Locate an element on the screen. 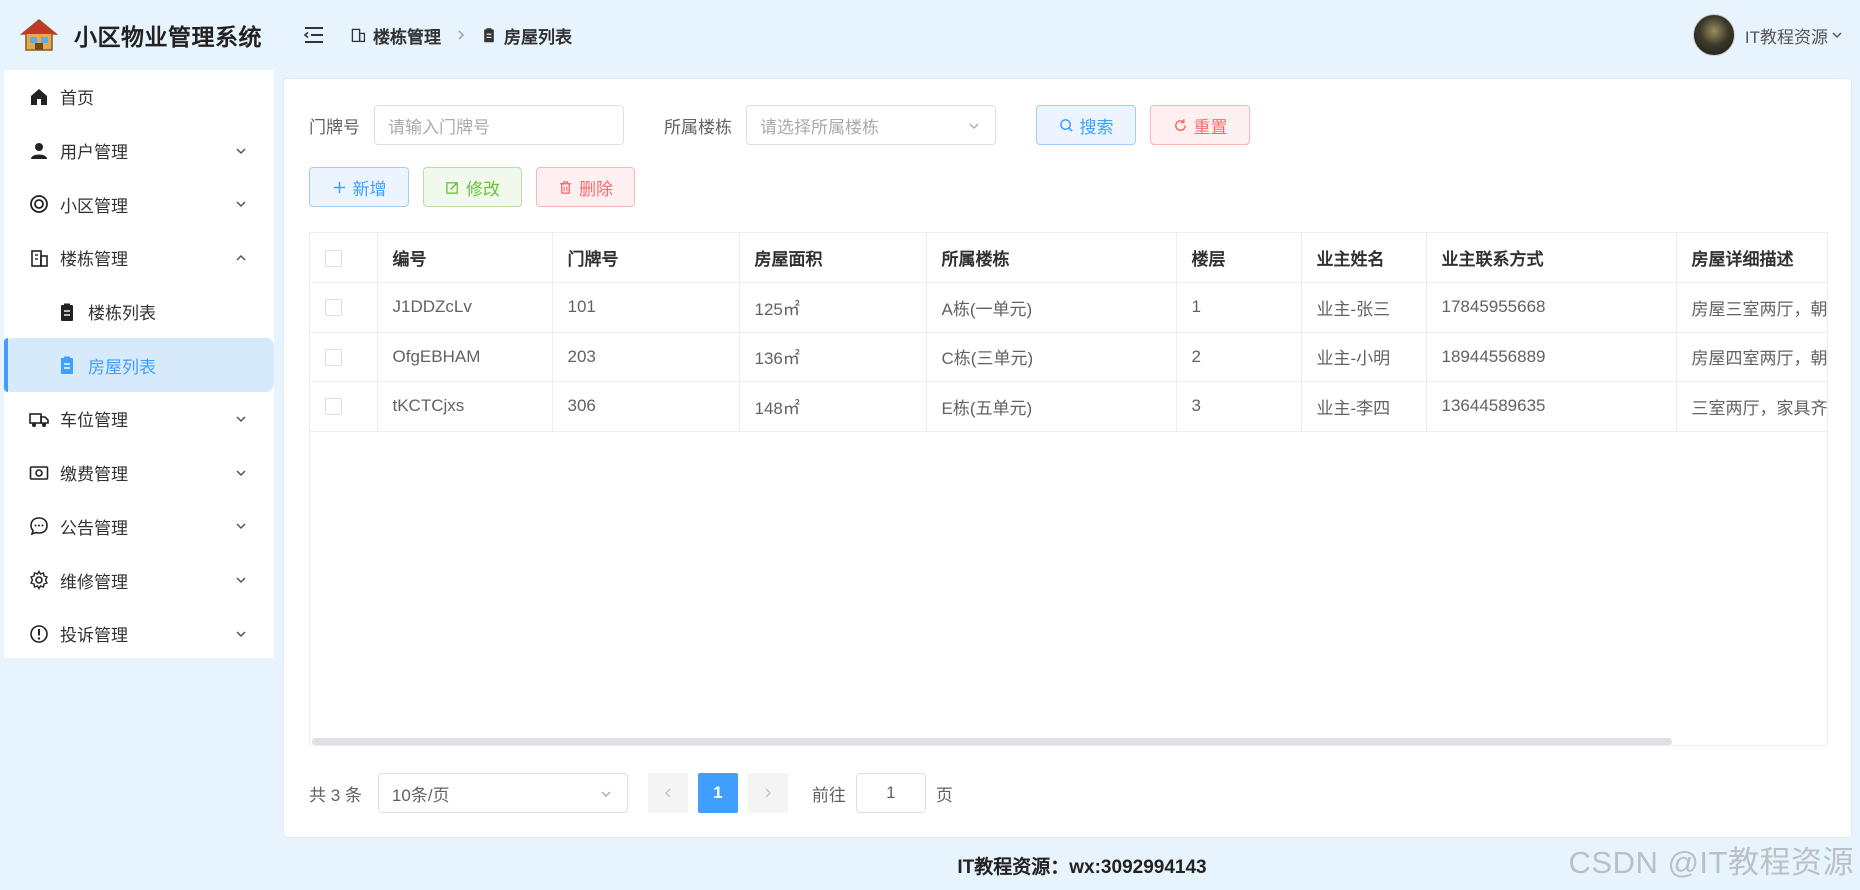  building-select: 请选择所属楼栋 is located at coordinates (871, 125).